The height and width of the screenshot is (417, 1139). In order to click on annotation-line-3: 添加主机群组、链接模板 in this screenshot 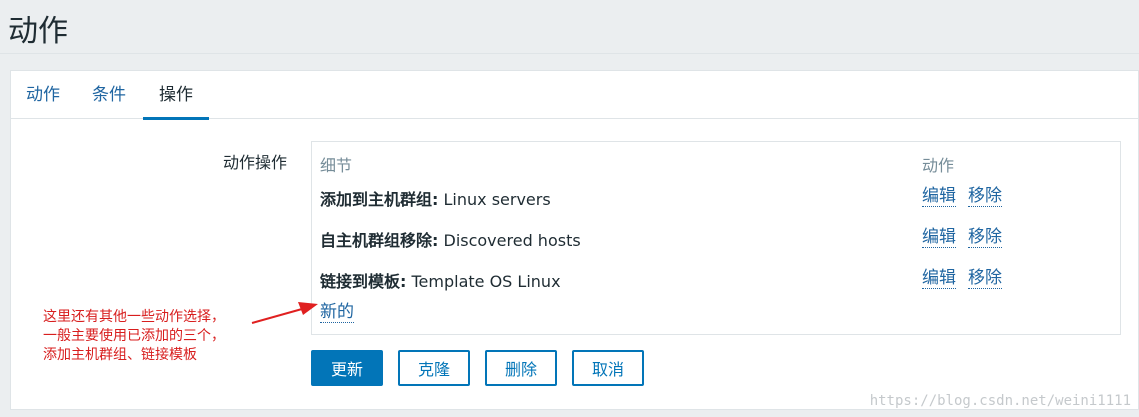, I will do `click(120, 355)`.